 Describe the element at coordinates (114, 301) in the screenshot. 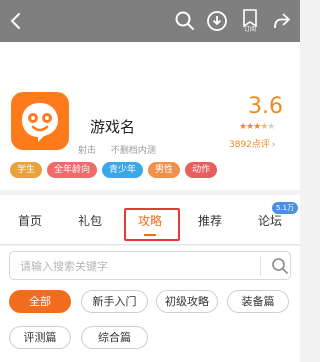

I see `filter-beginner: 新手入门` at that location.